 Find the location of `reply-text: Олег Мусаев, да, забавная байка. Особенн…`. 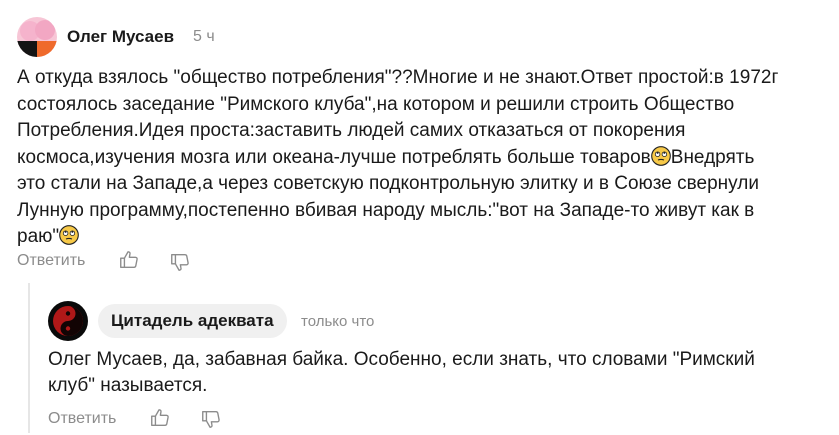

reply-text: Олег Мусаев, да, забавная байка. Особенн… is located at coordinates (401, 372).